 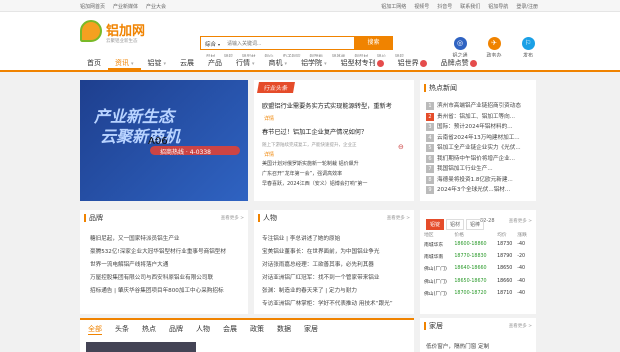 What do you see at coordinates (158, 141) in the screenshot?
I see `banner-caption: A06` at bounding box center [158, 141].